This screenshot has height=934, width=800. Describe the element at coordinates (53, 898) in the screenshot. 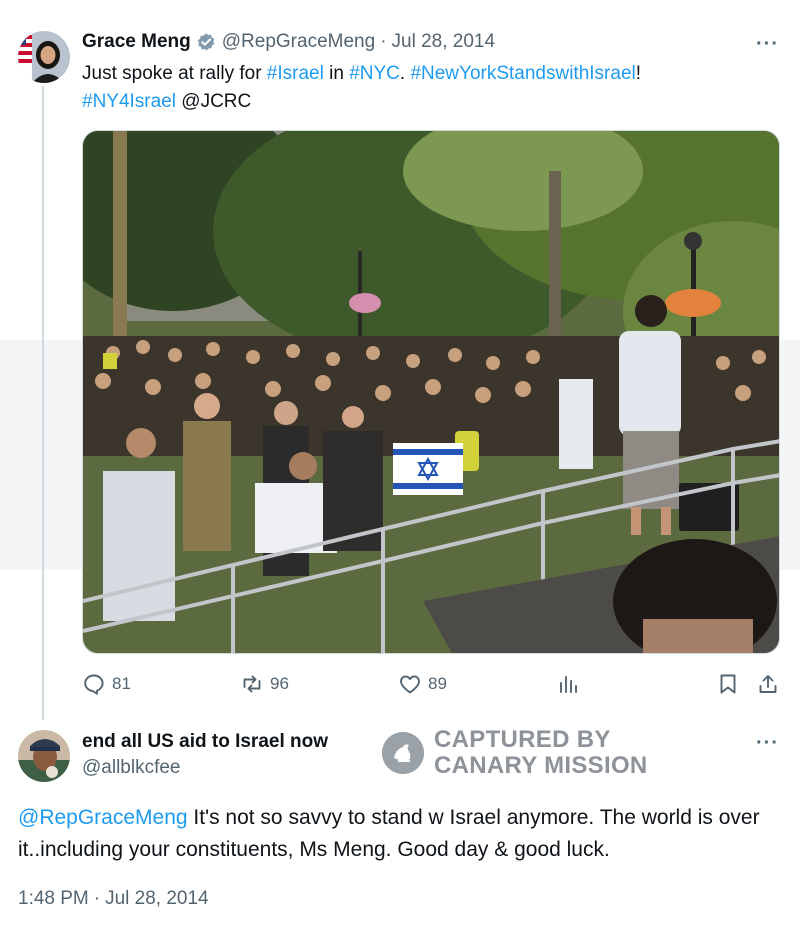

I see `reply-time: 1:48 PM` at that location.